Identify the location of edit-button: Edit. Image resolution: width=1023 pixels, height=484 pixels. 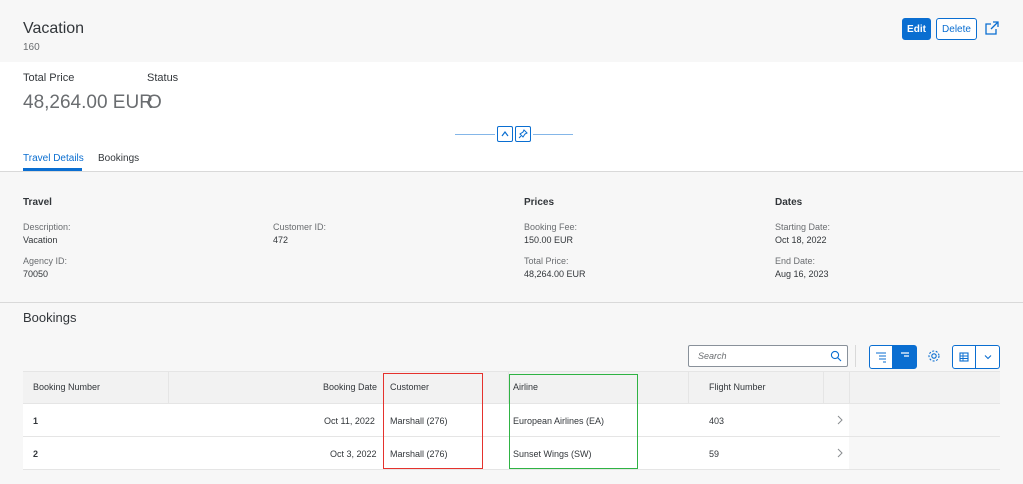
(916, 29).